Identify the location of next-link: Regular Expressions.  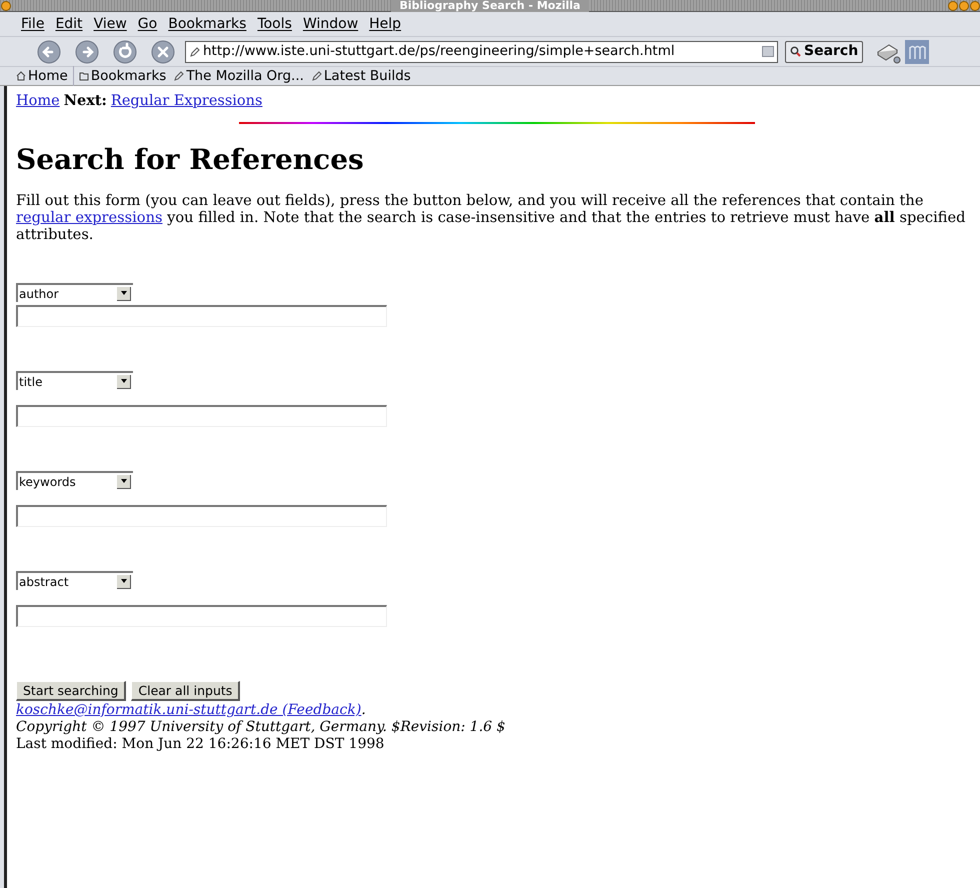
(186, 101).